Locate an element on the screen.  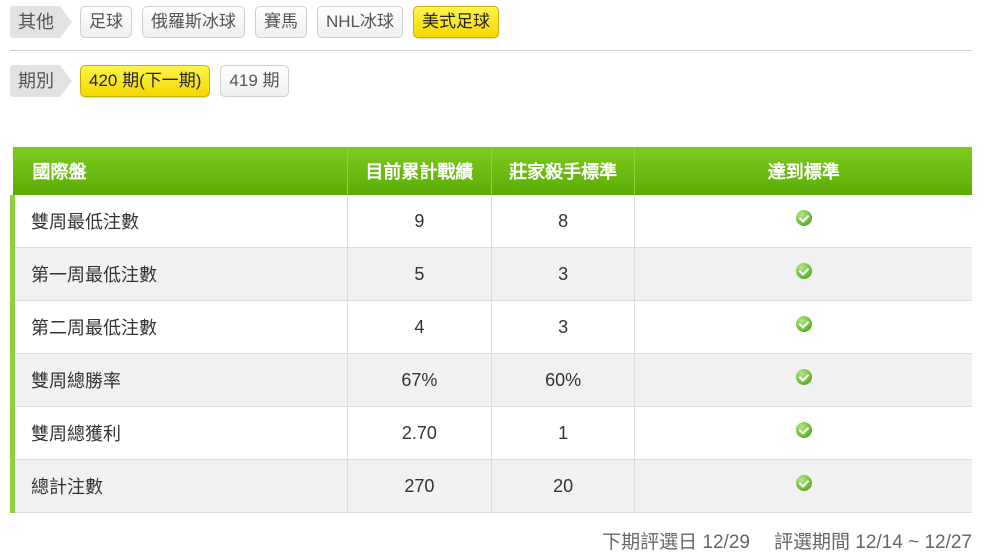
row-current: 67% is located at coordinates (419, 380).